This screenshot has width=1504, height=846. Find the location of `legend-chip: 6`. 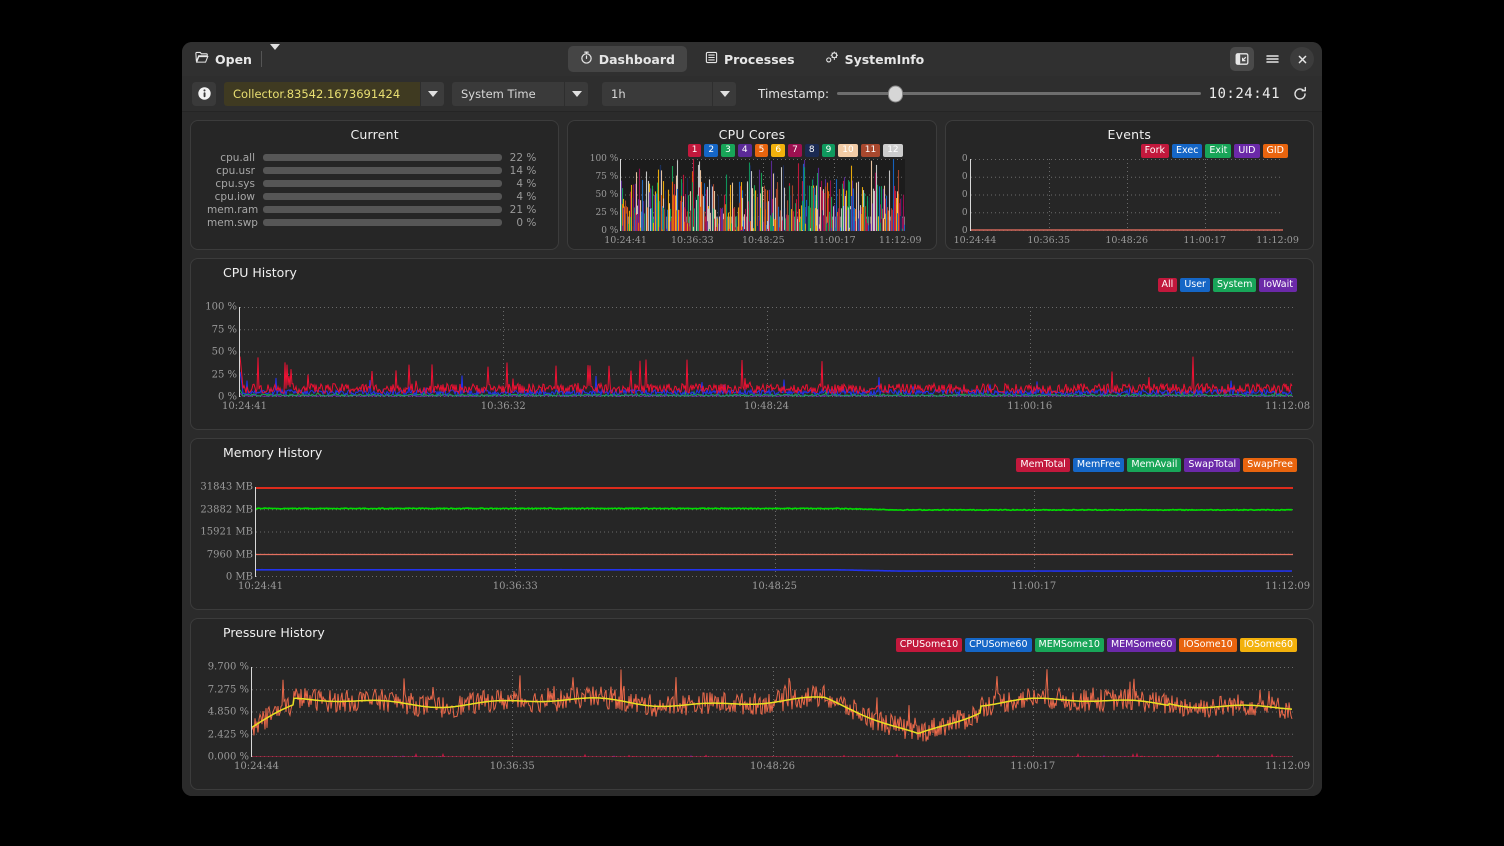

legend-chip: 6 is located at coordinates (778, 151).